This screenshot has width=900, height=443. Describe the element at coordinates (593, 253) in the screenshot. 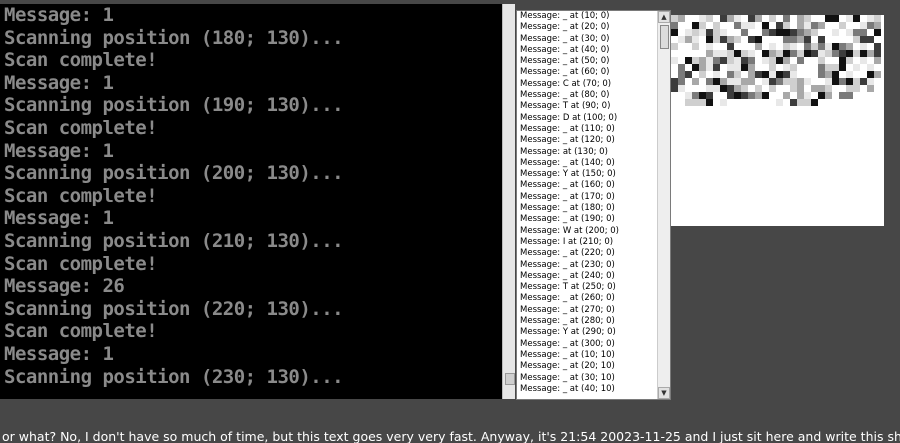

I see `list-item: Message: _ at (220; 0)` at that location.